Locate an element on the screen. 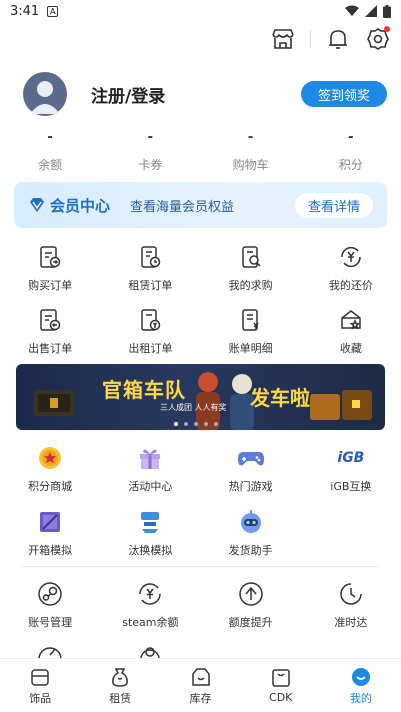 The height and width of the screenshot is (712, 401). yen-cycle-icon is located at coordinates (150, 594).